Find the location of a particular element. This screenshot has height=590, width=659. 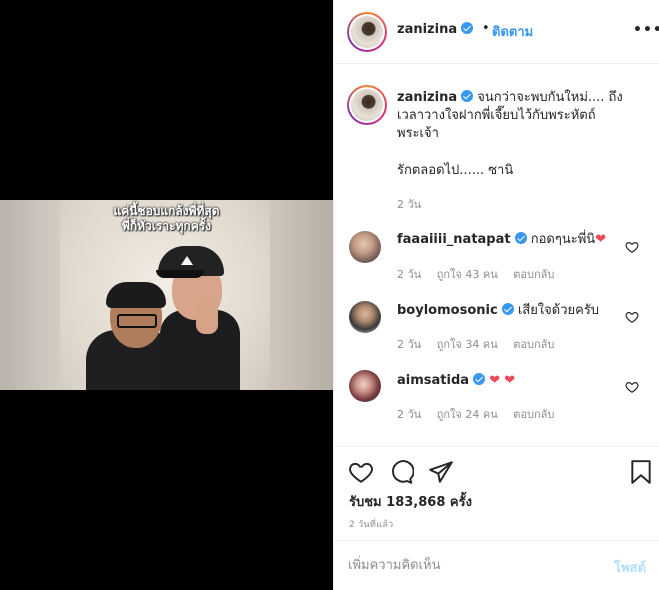

red-heart-emoji: ❤ is located at coordinates (601, 239).